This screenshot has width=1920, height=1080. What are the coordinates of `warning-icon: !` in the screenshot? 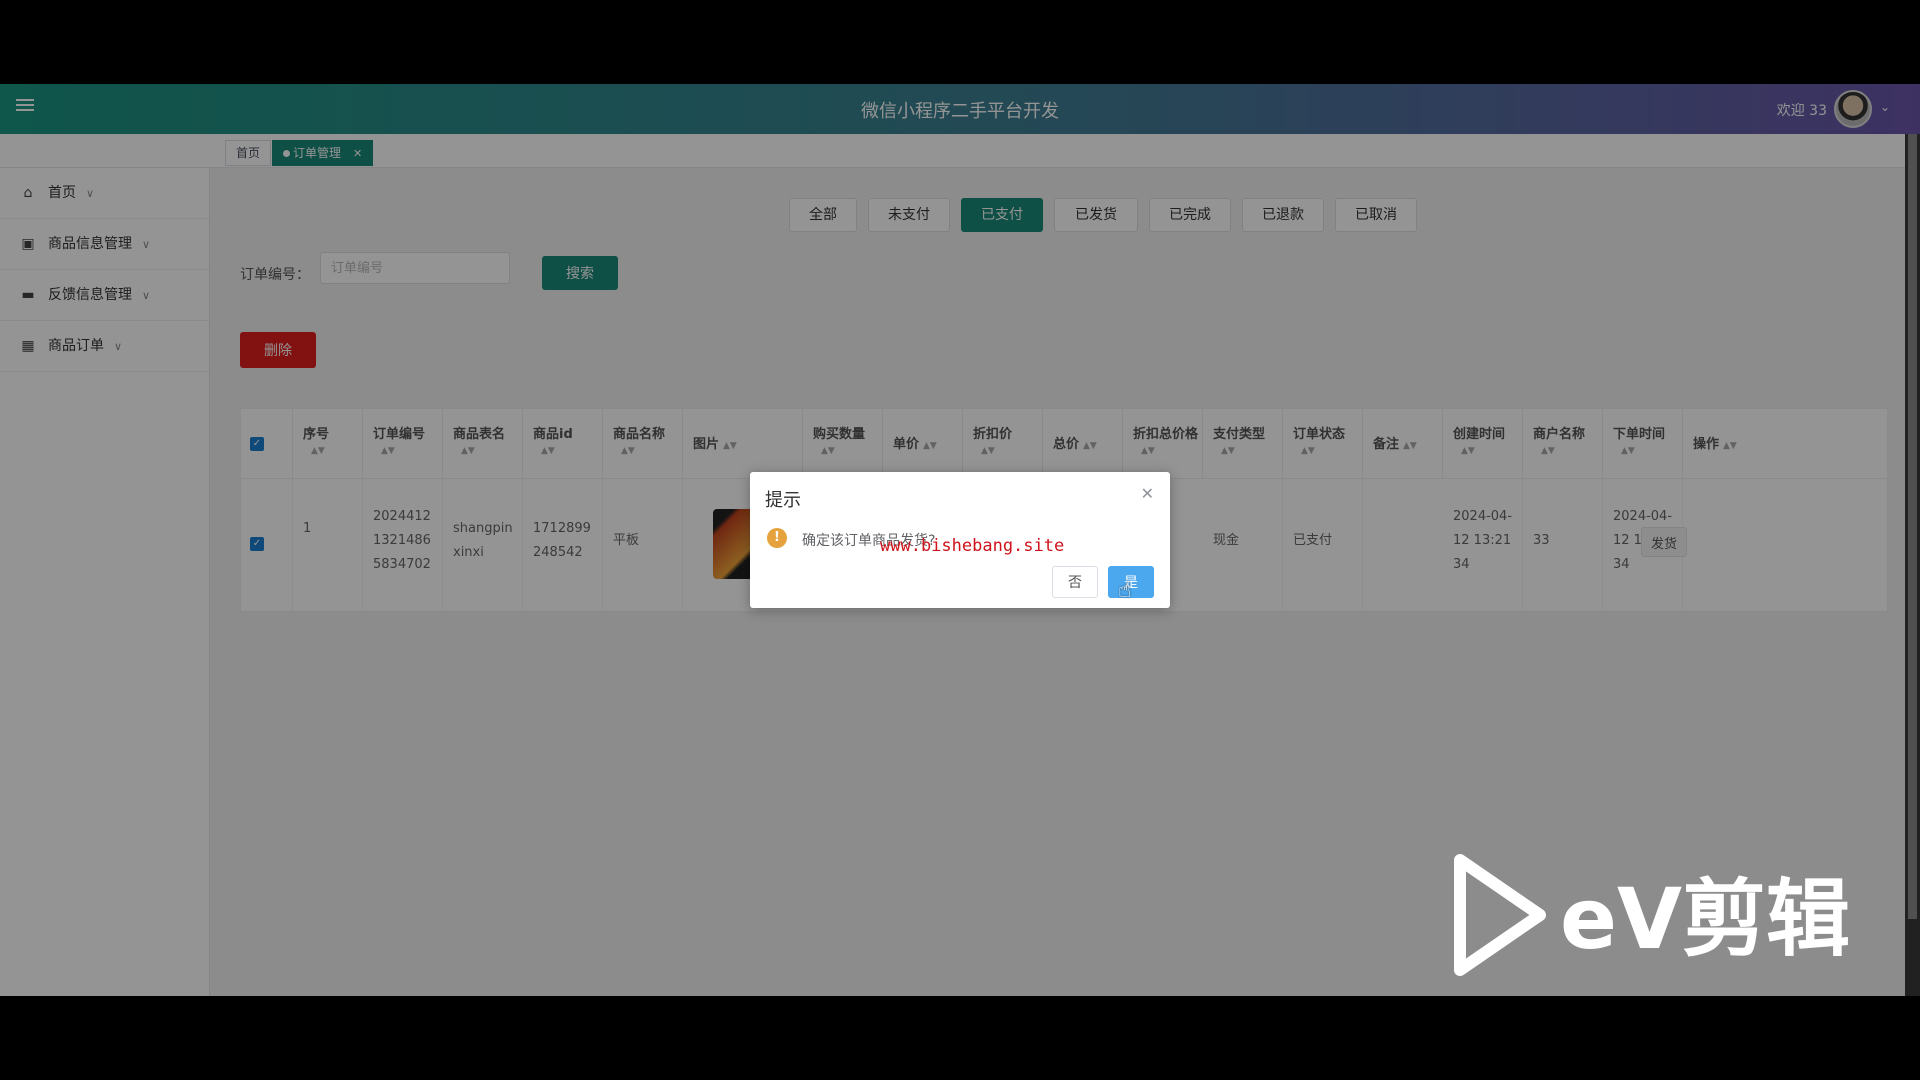 It's located at (777, 538).